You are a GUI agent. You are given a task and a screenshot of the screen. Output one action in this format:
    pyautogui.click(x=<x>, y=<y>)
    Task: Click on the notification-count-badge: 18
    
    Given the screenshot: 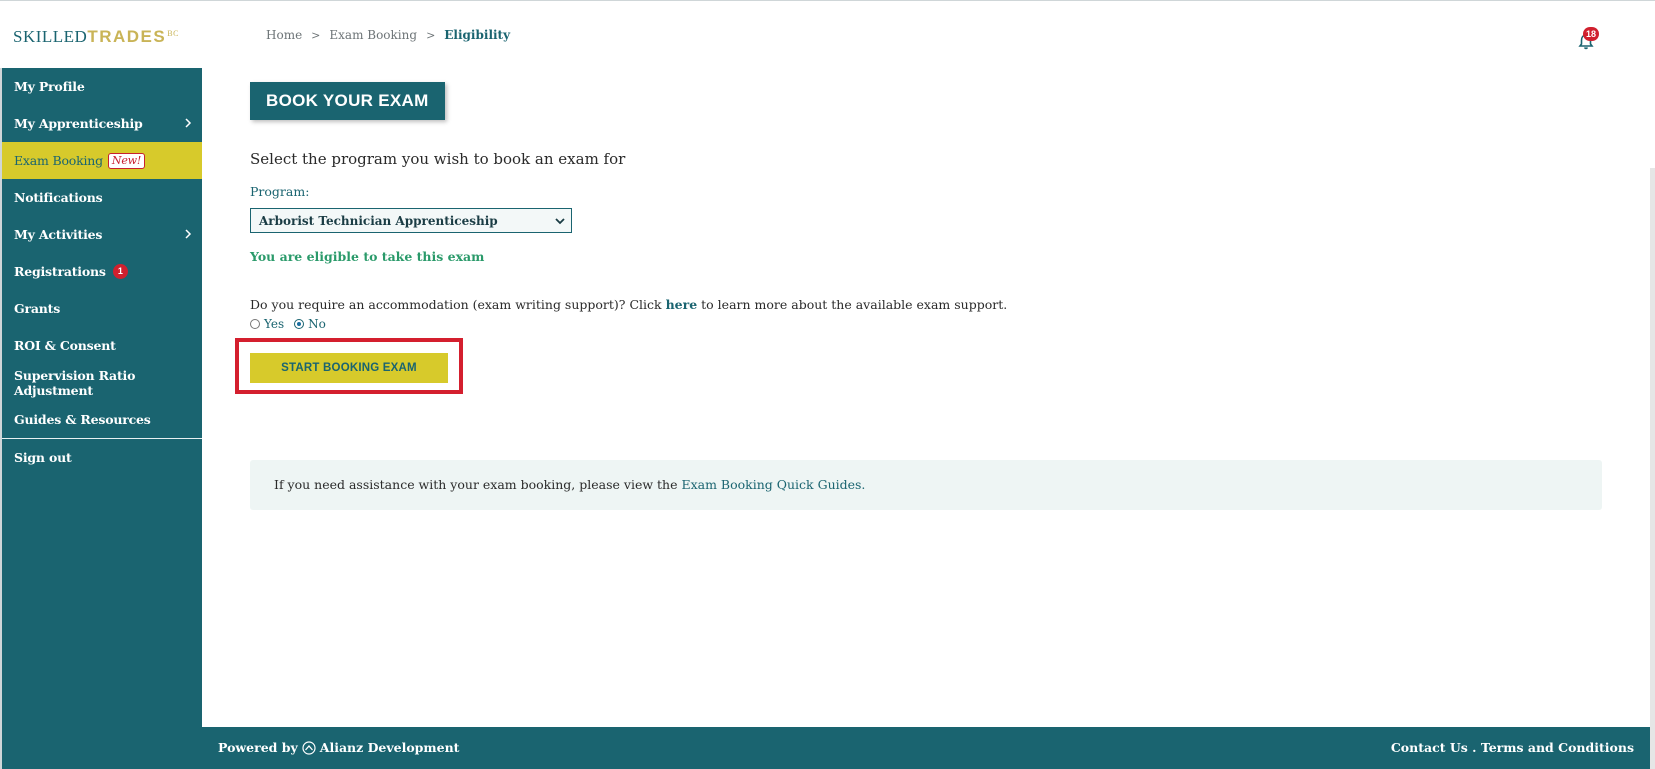 What is the action you would take?
    pyautogui.click(x=1591, y=34)
    